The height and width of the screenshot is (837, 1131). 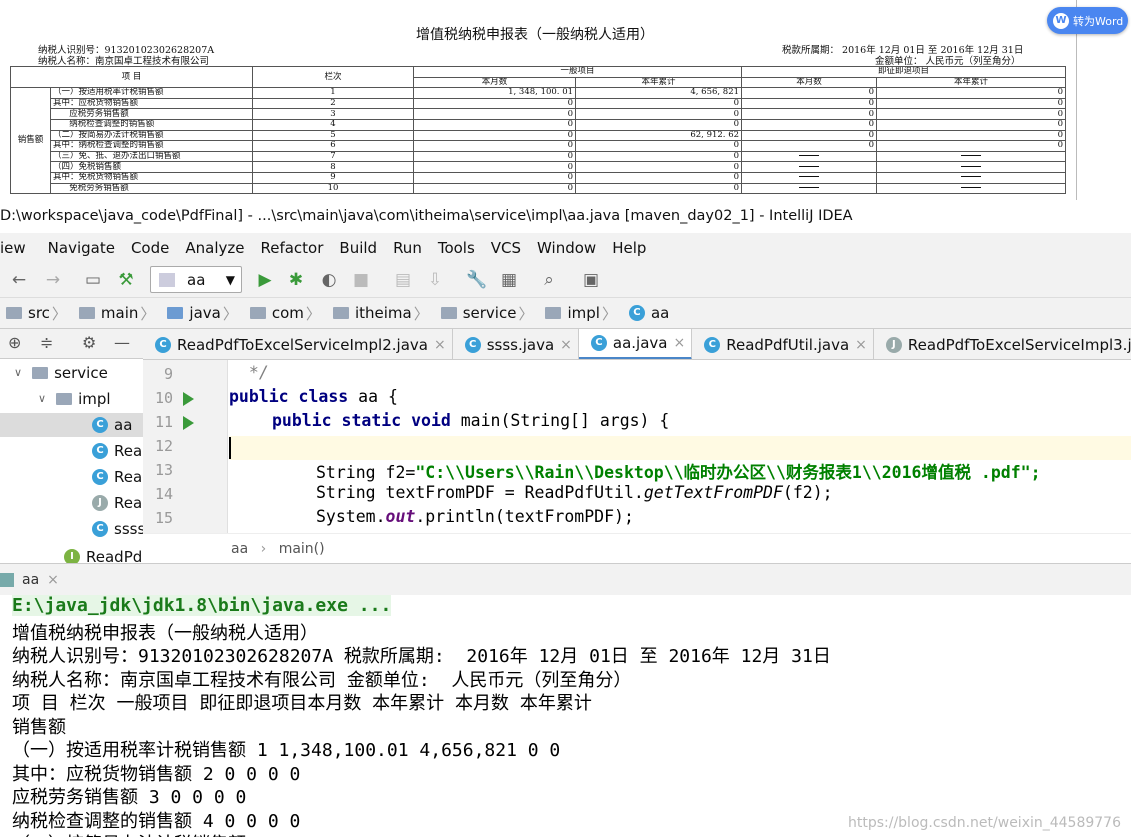 What do you see at coordinates (435, 280) in the screenshot?
I see `download-icon: ⇩` at bounding box center [435, 280].